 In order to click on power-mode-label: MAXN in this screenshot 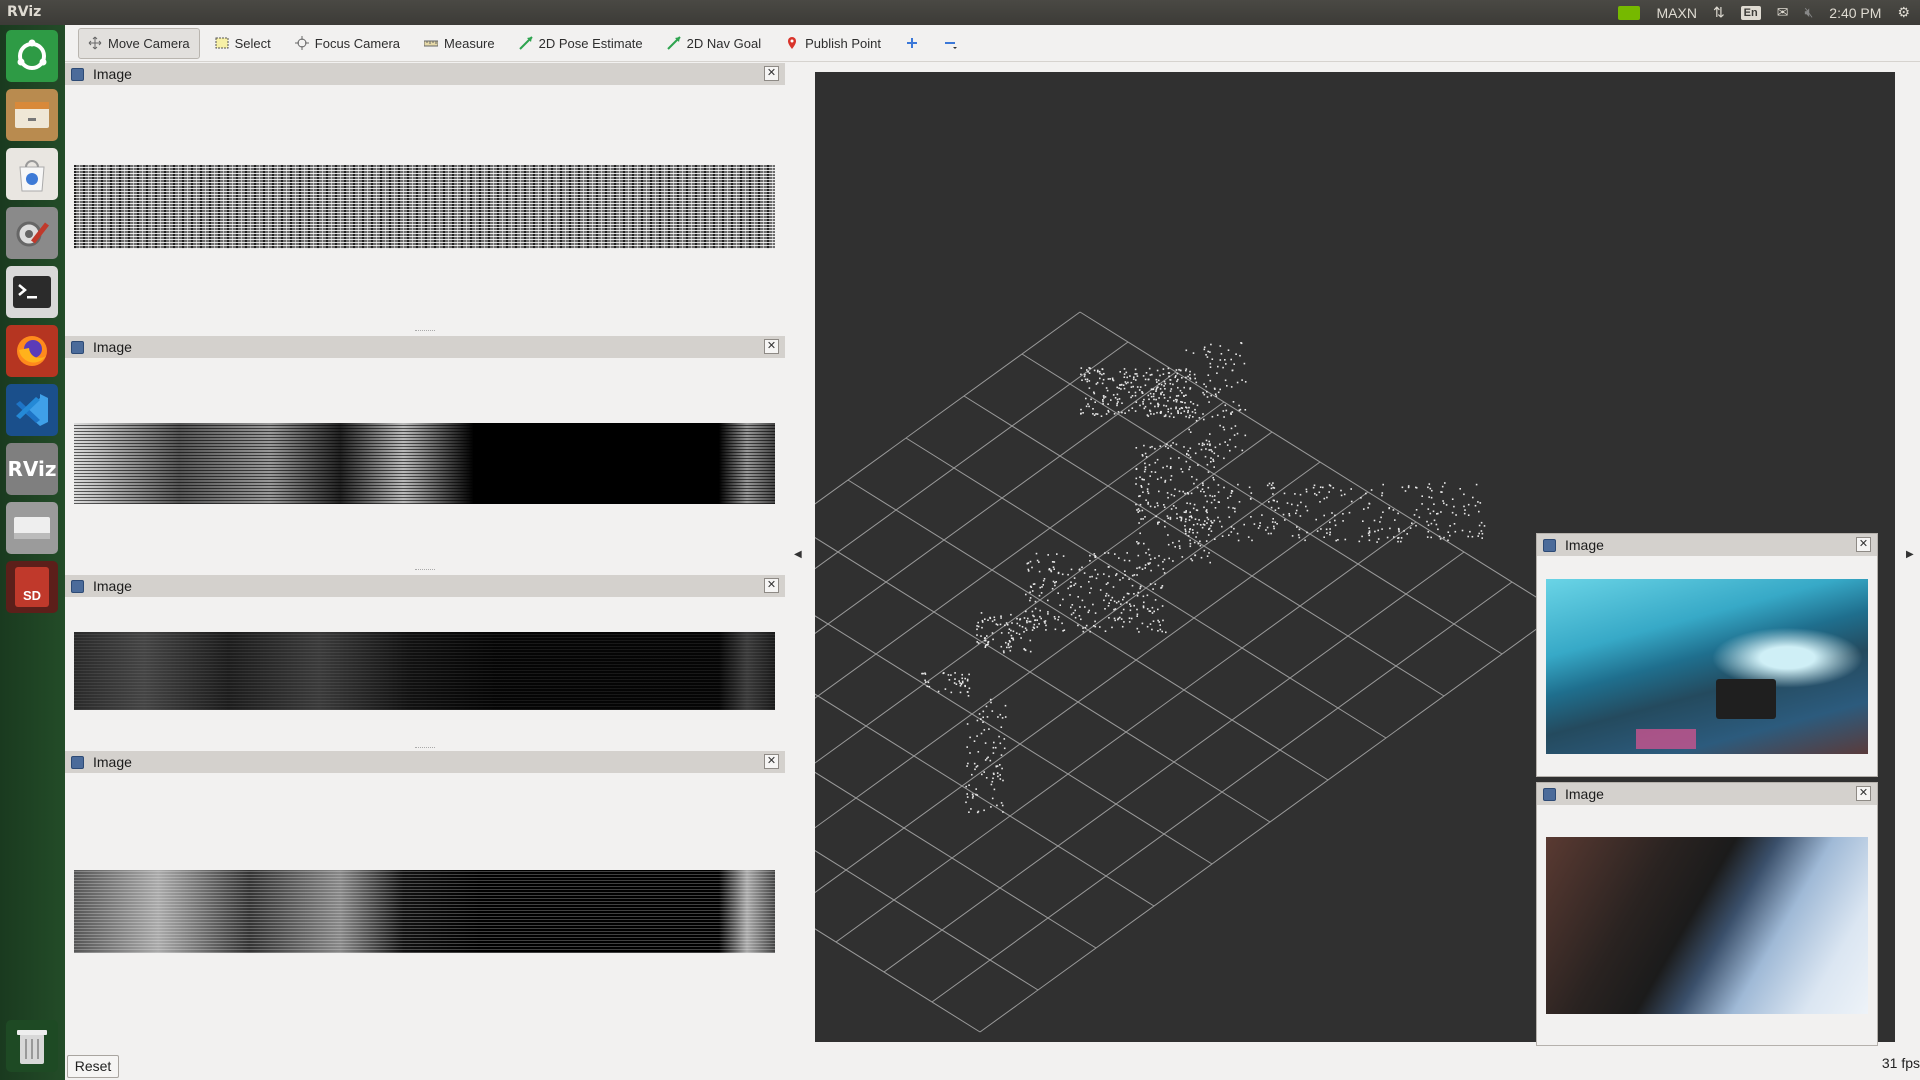, I will do `click(1676, 13)`.